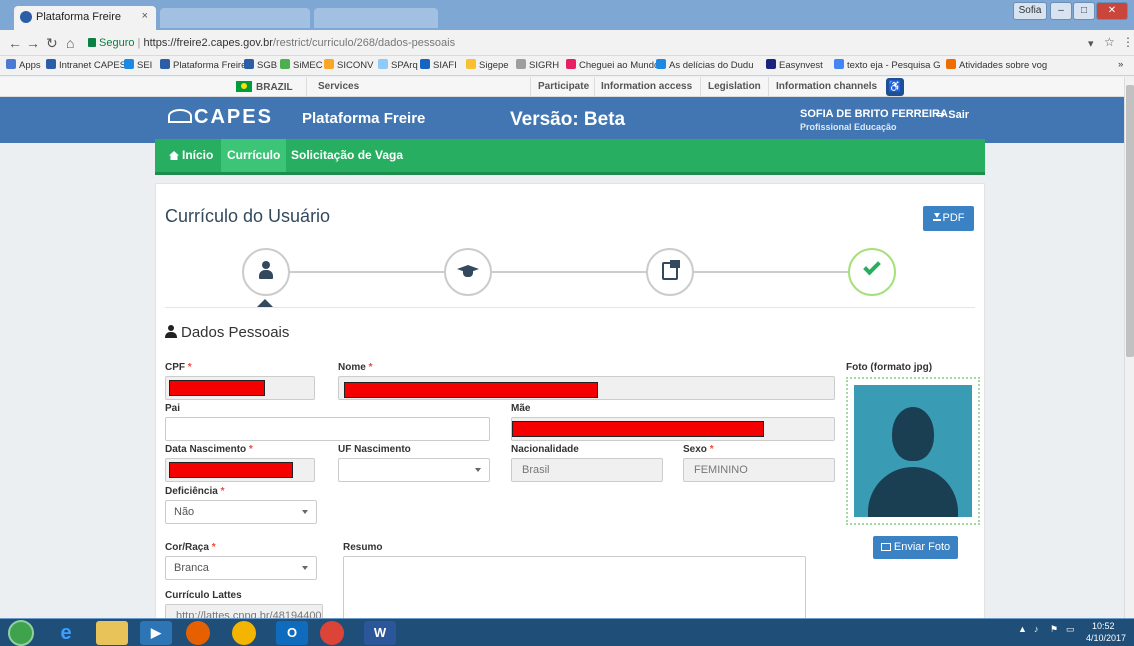 This screenshot has height=646, width=1134. I want to click on logout-button: ⇨ Sair, so click(952, 114).